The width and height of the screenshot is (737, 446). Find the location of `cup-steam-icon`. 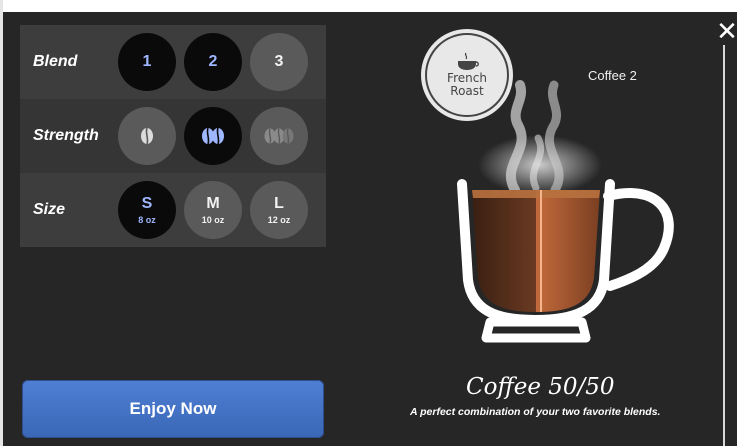

cup-steam-icon is located at coordinates (468, 61).